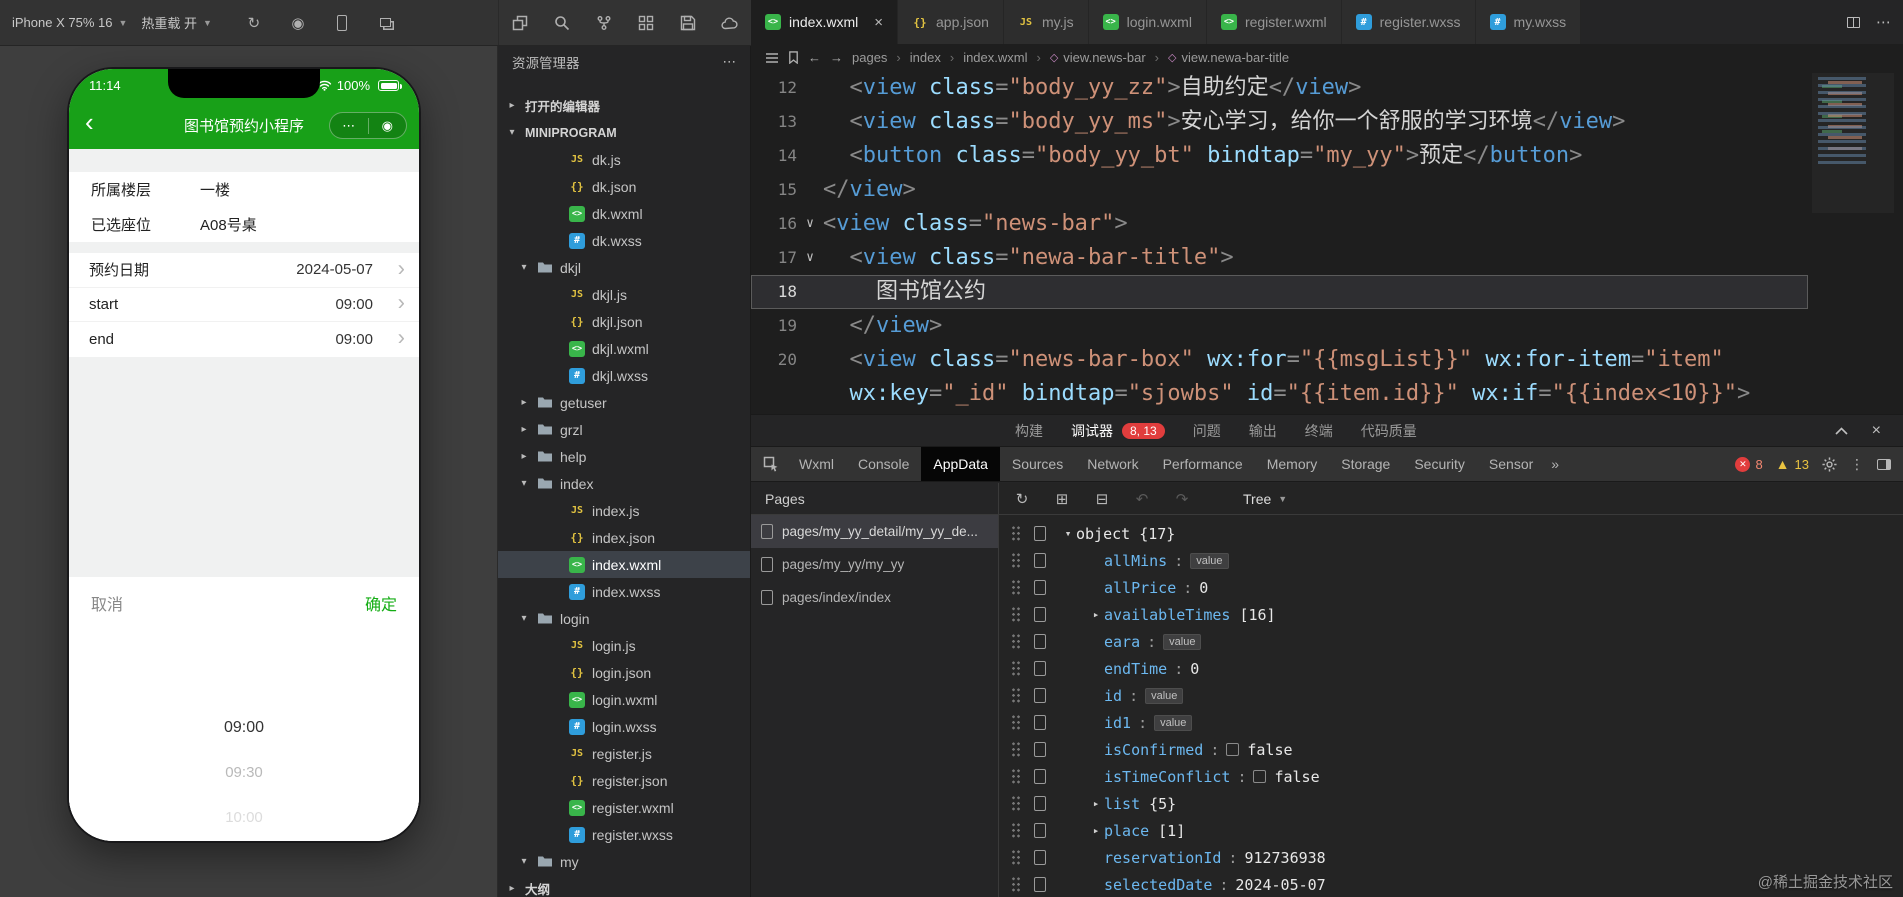 This screenshot has height=897, width=1903. What do you see at coordinates (342, 23) in the screenshot?
I see `phone-icon` at bounding box center [342, 23].